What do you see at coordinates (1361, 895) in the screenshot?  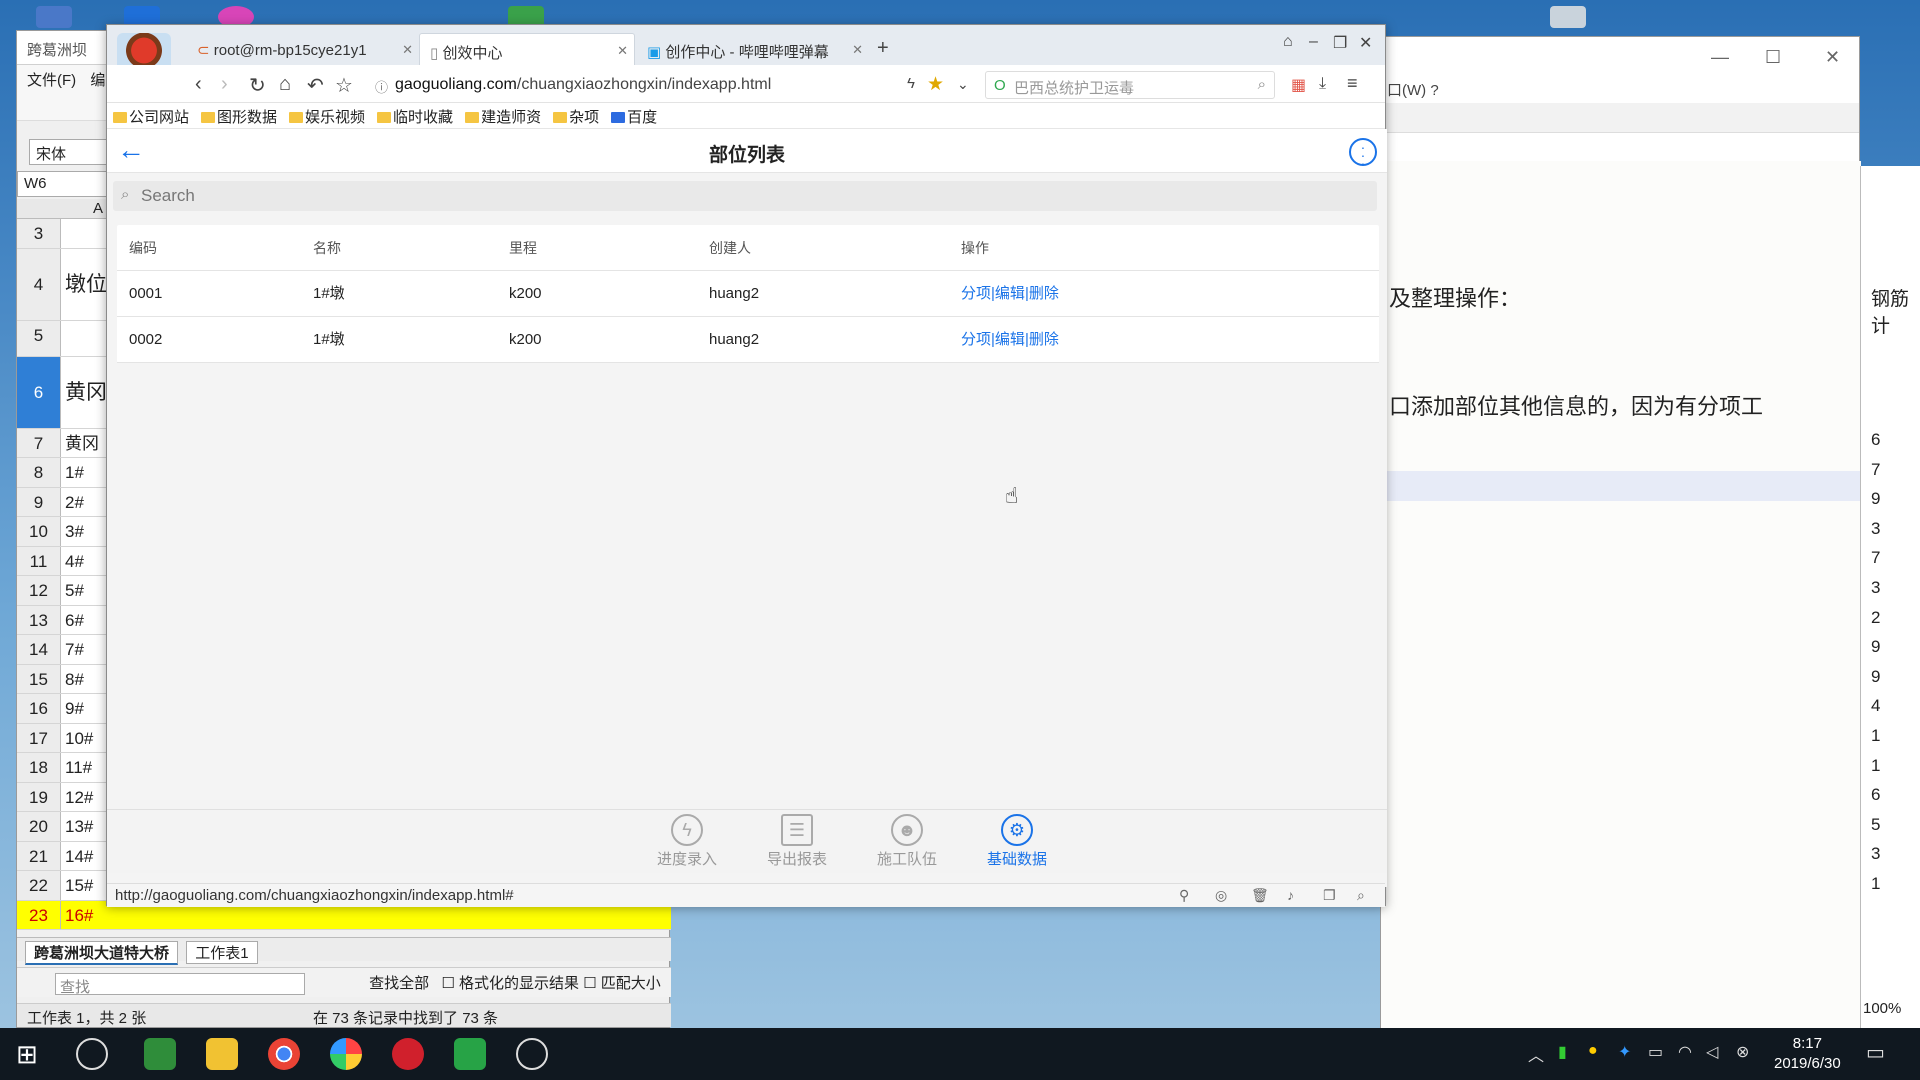 I see `zoom-icon: ⌕` at bounding box center [1361, 895].